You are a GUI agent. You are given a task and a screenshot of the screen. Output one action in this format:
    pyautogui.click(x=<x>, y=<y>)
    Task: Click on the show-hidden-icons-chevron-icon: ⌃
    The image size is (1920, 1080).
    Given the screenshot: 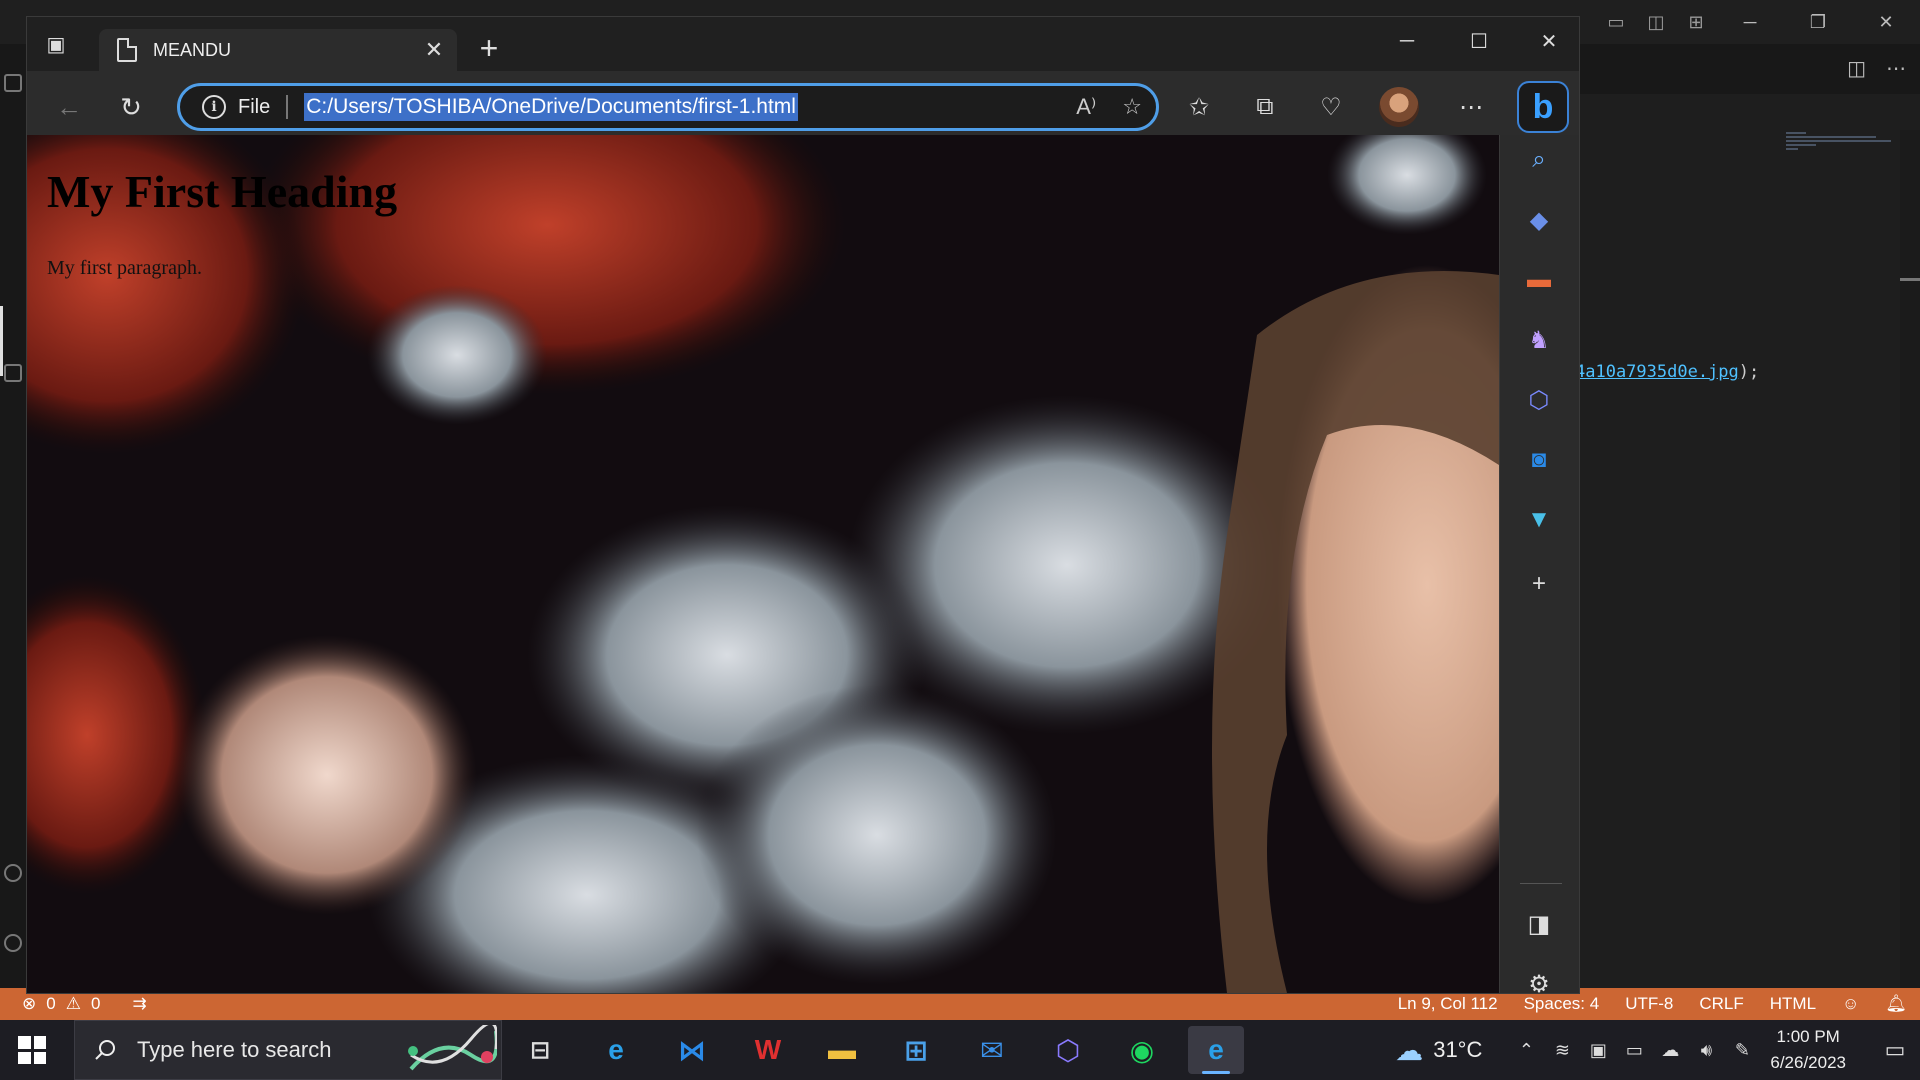 What is the action you would take?
    pyautogui.click(x=1526, y=1050)
    